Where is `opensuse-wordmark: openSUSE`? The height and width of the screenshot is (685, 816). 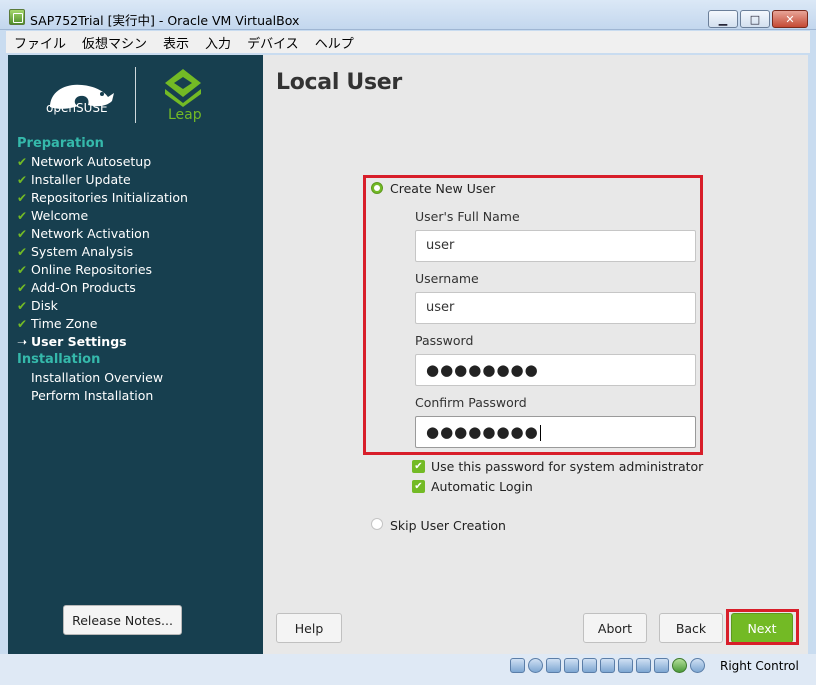 opensuse-wordmark: openSUSE is located at coordinates (77, 108).